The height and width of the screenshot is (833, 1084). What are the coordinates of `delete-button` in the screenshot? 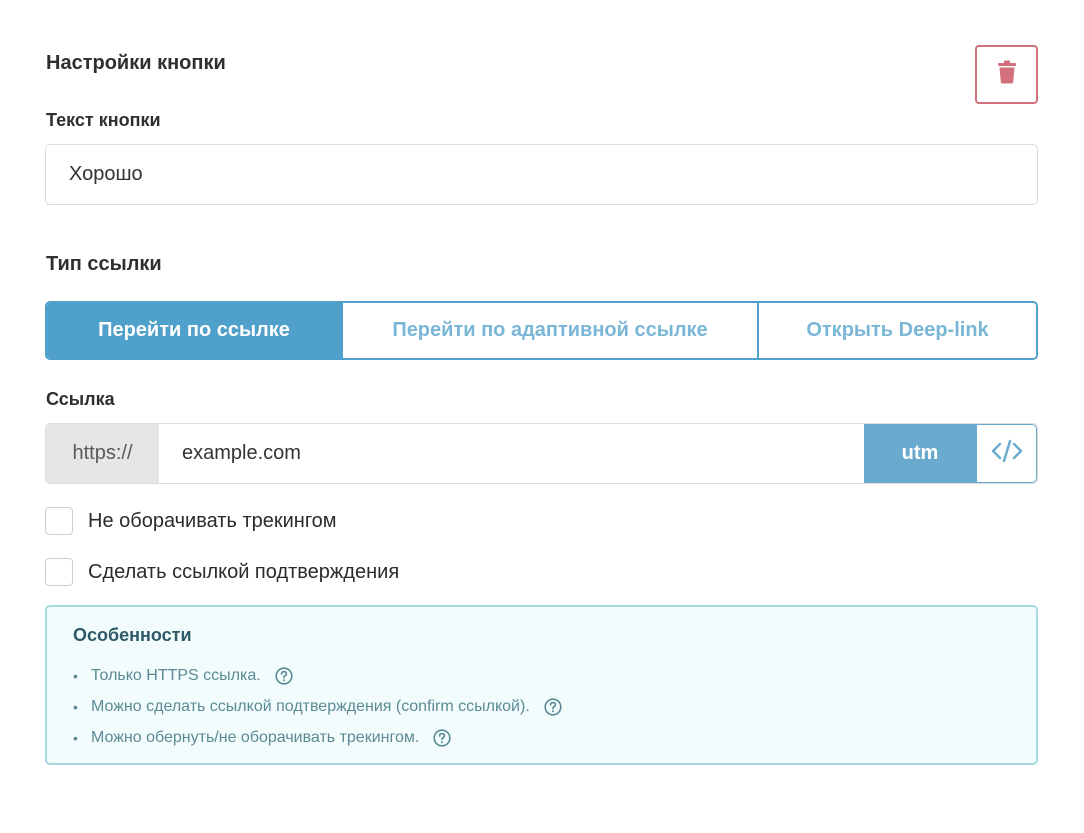 It's located at (1006, 74).